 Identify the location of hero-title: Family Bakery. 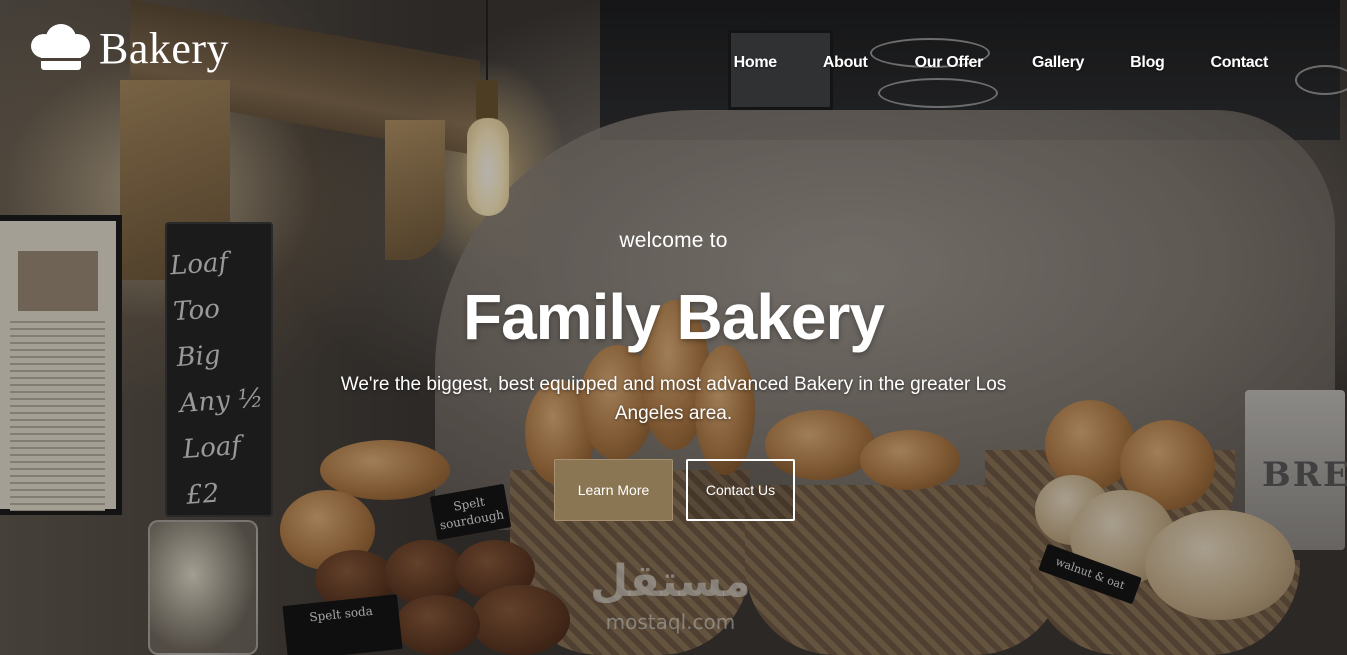
(673, 317).